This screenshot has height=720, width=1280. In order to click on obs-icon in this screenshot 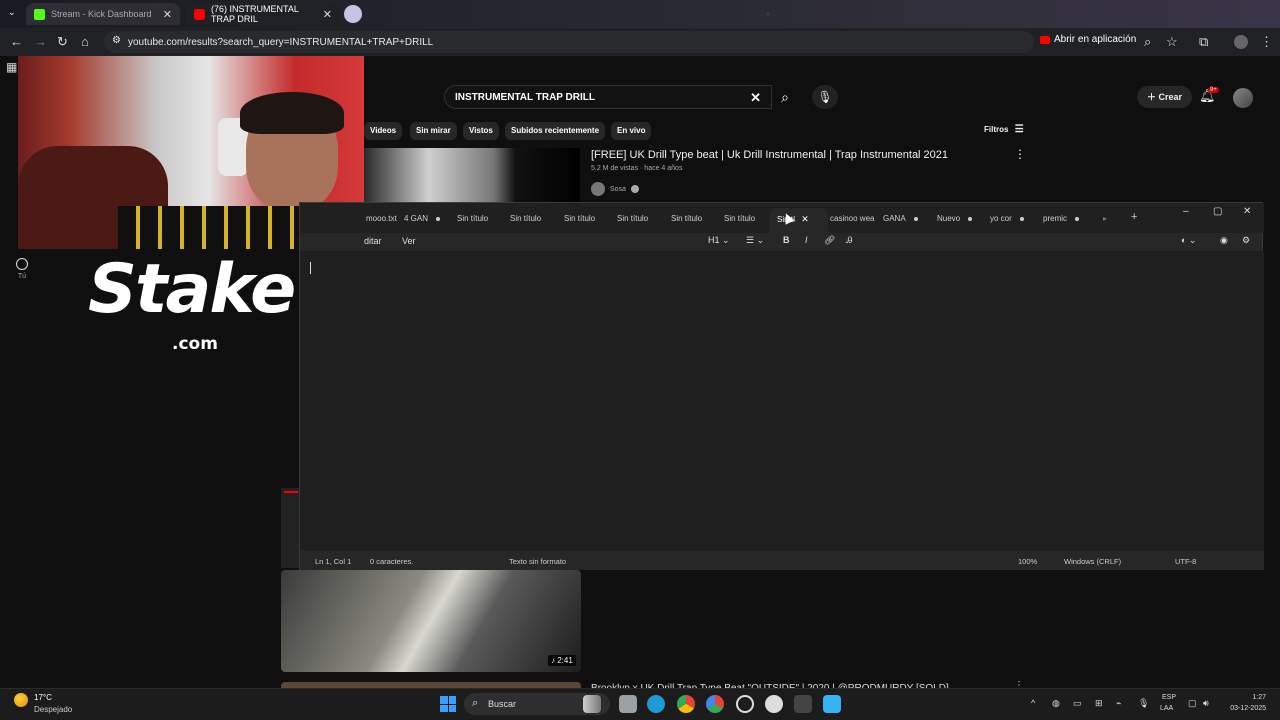, I will do `click(745, 704)`.